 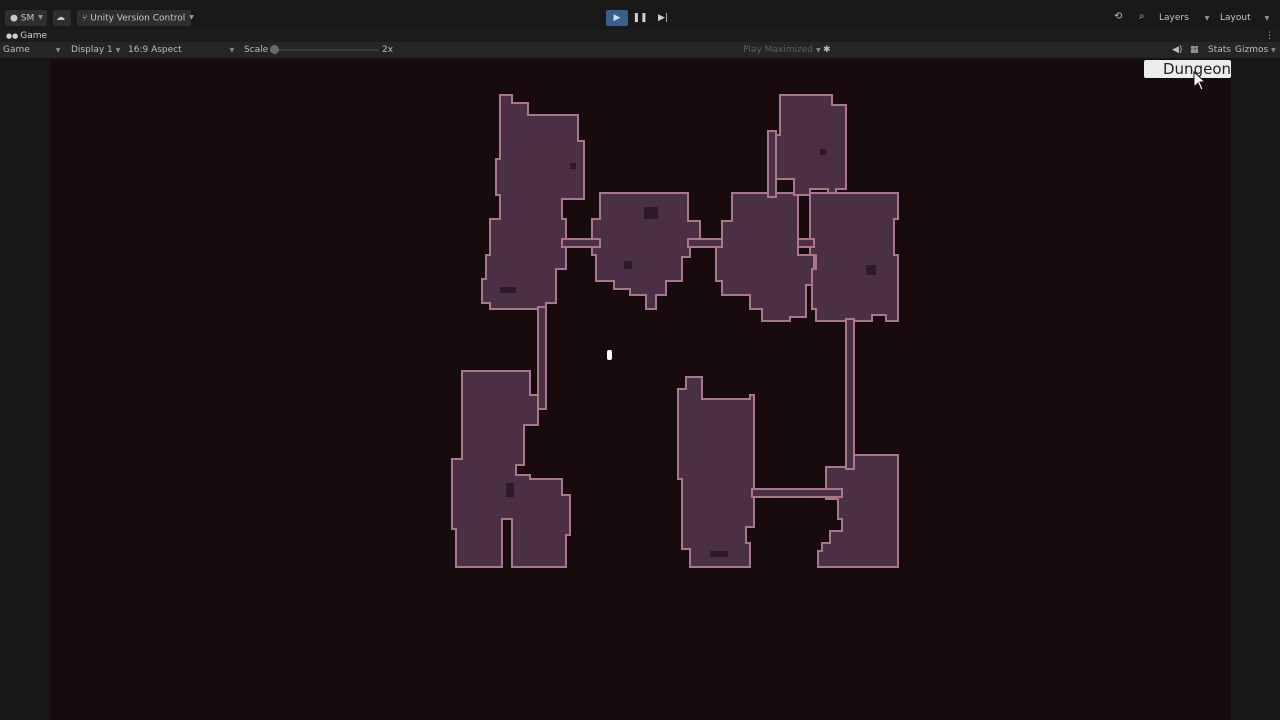 I want to click on tab-game: ●● Game, so click(x=26, y=36).